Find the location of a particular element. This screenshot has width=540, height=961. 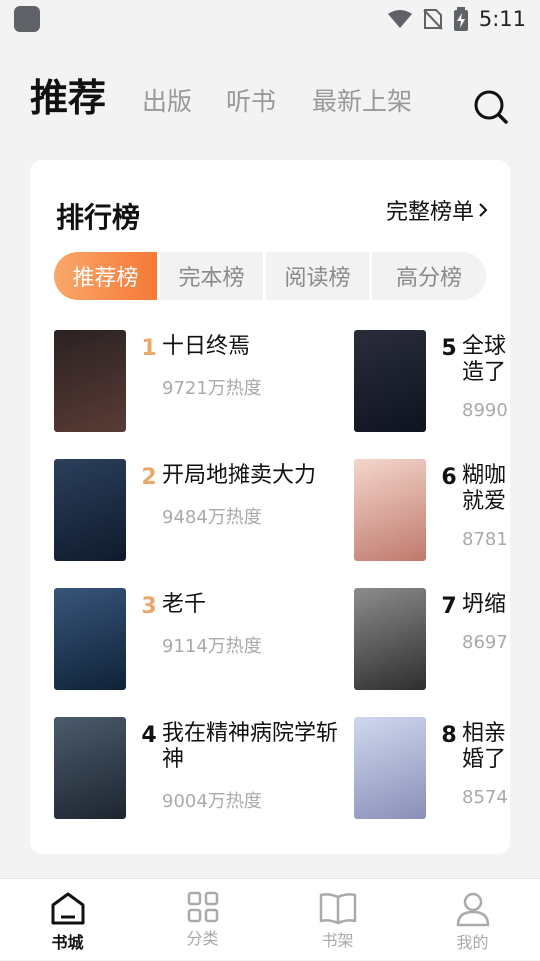

book-open-icon is located at coordinates (337, 909).